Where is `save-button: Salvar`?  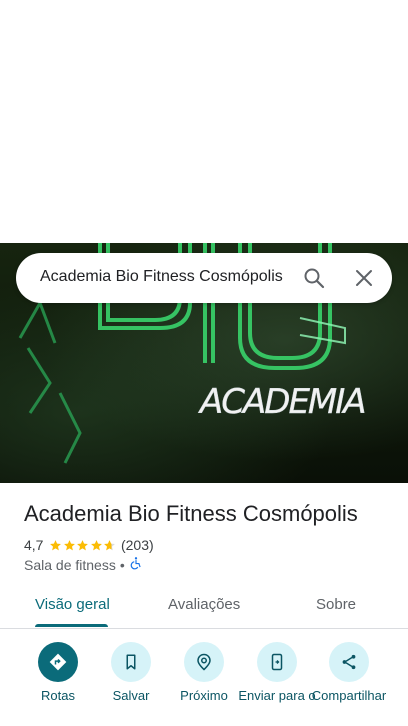 save-button: Salvar is located at coordinates (131, 672).